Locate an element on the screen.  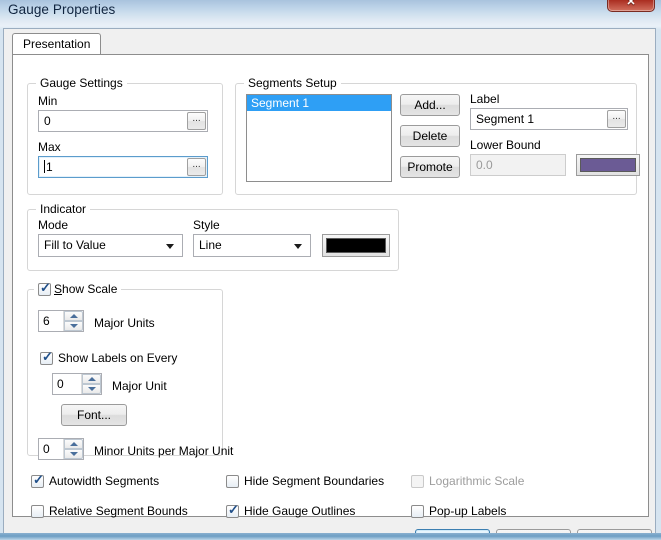
segment-label-caption: Label is located at coordinates (485, 99).